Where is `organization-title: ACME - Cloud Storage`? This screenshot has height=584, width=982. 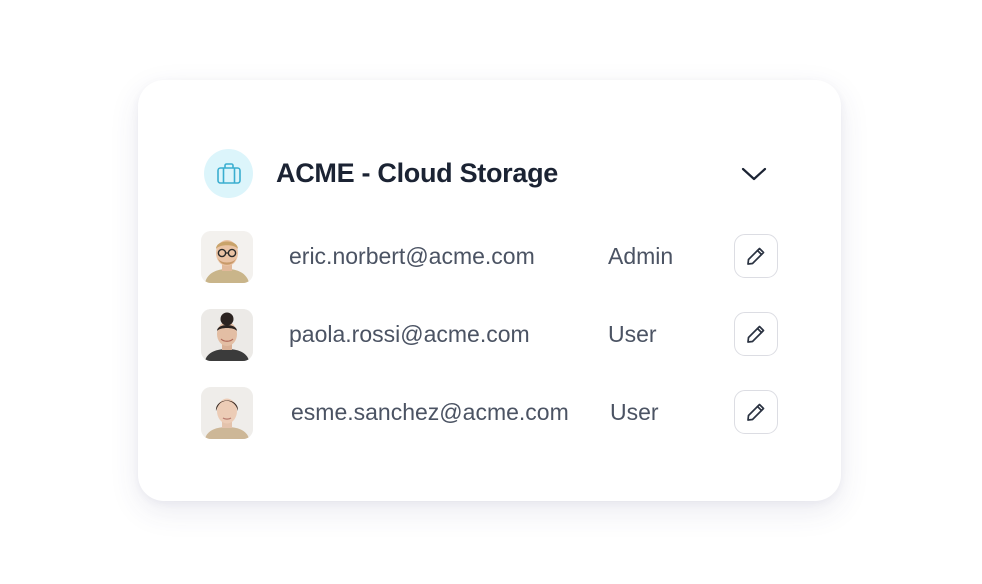
organization-title: ACME - Cloud Storage is located at coordinates (417, 173).